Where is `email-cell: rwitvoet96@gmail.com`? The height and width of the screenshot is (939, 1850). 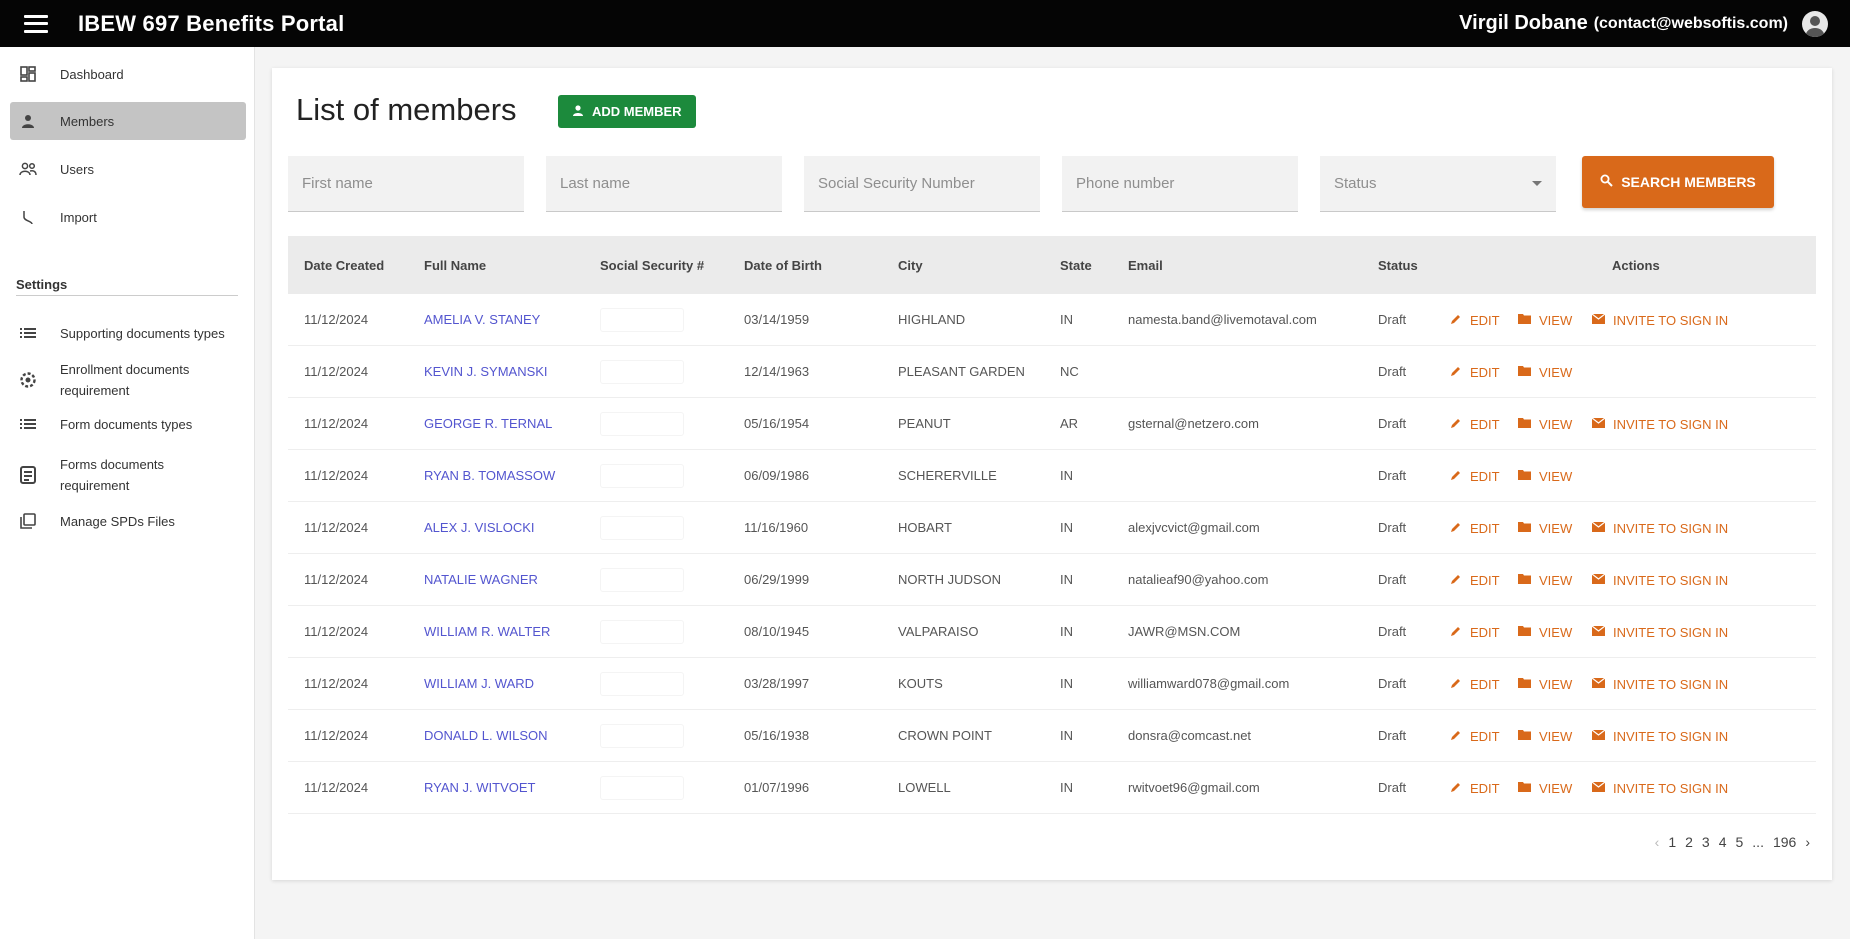 email-cell: rwitvoet96@gmail.com is located at coordinates (1194, 787).